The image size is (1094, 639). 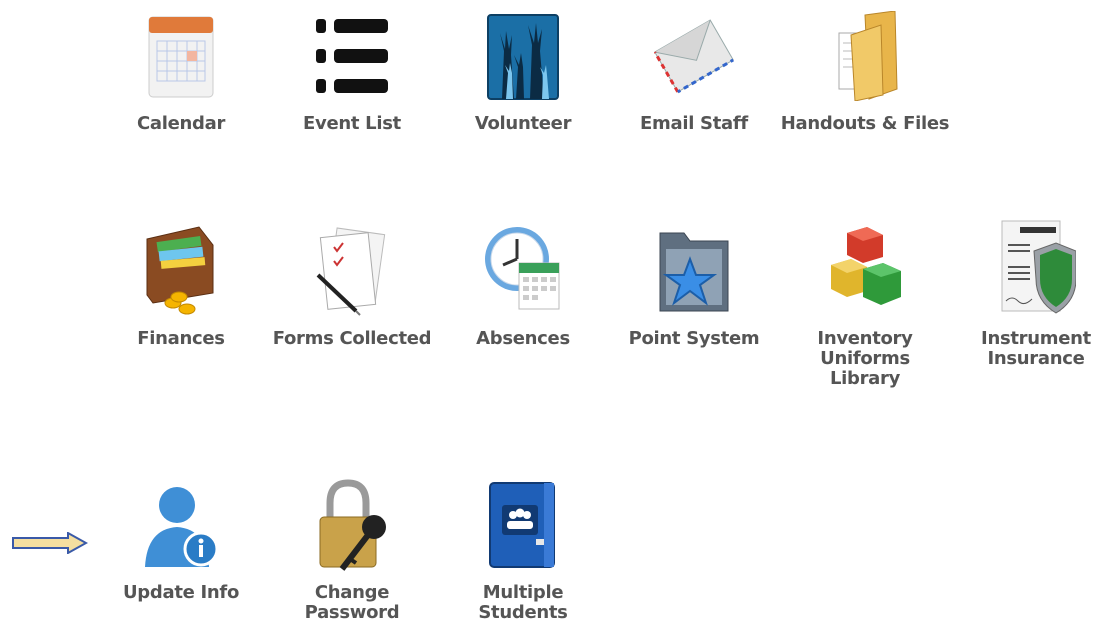 I want to click on user-info-icon, so click(x=181, y=525).